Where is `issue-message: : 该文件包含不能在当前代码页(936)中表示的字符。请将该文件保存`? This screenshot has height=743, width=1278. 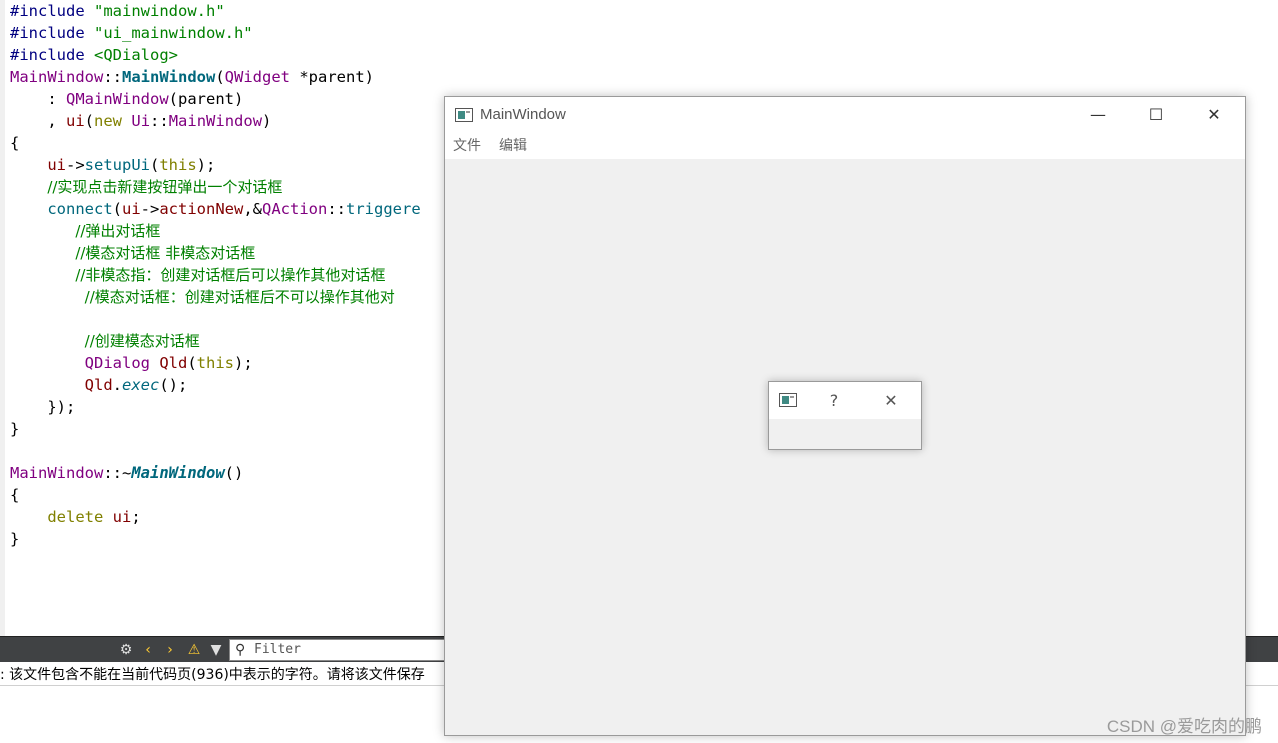
issue-message: : 该文件包含不能在当前代码页(936)中表示的字符。请将该文件保存 is located at coordinates (212, 675).